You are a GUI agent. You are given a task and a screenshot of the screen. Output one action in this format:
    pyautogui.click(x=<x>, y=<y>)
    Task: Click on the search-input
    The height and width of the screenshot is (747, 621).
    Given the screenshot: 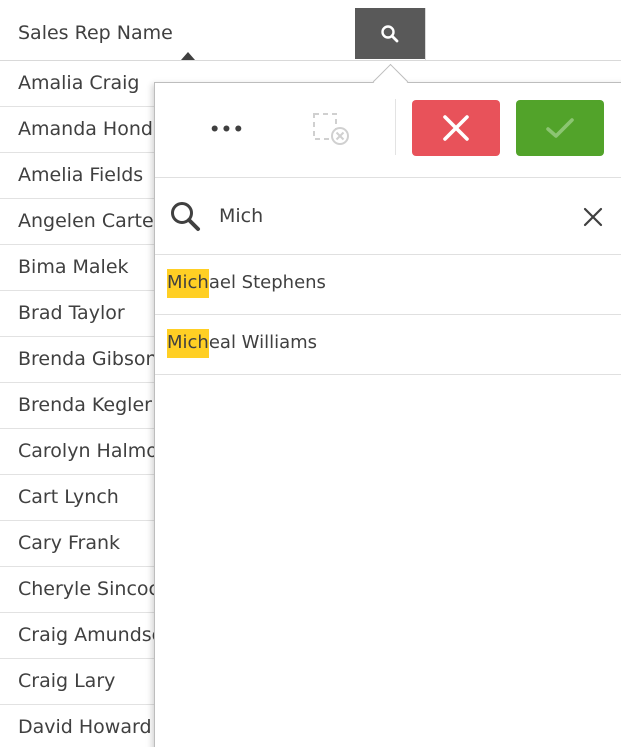 What is the action you would take?
    pyautogui.click(x=384, y=216)
    